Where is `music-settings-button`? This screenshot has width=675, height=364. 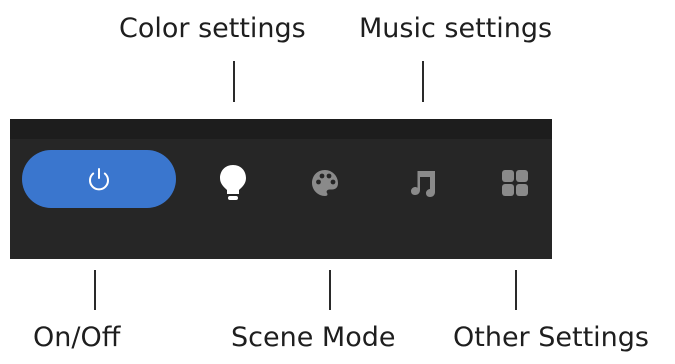 music-settings-button is located at coordinates (423, 183).